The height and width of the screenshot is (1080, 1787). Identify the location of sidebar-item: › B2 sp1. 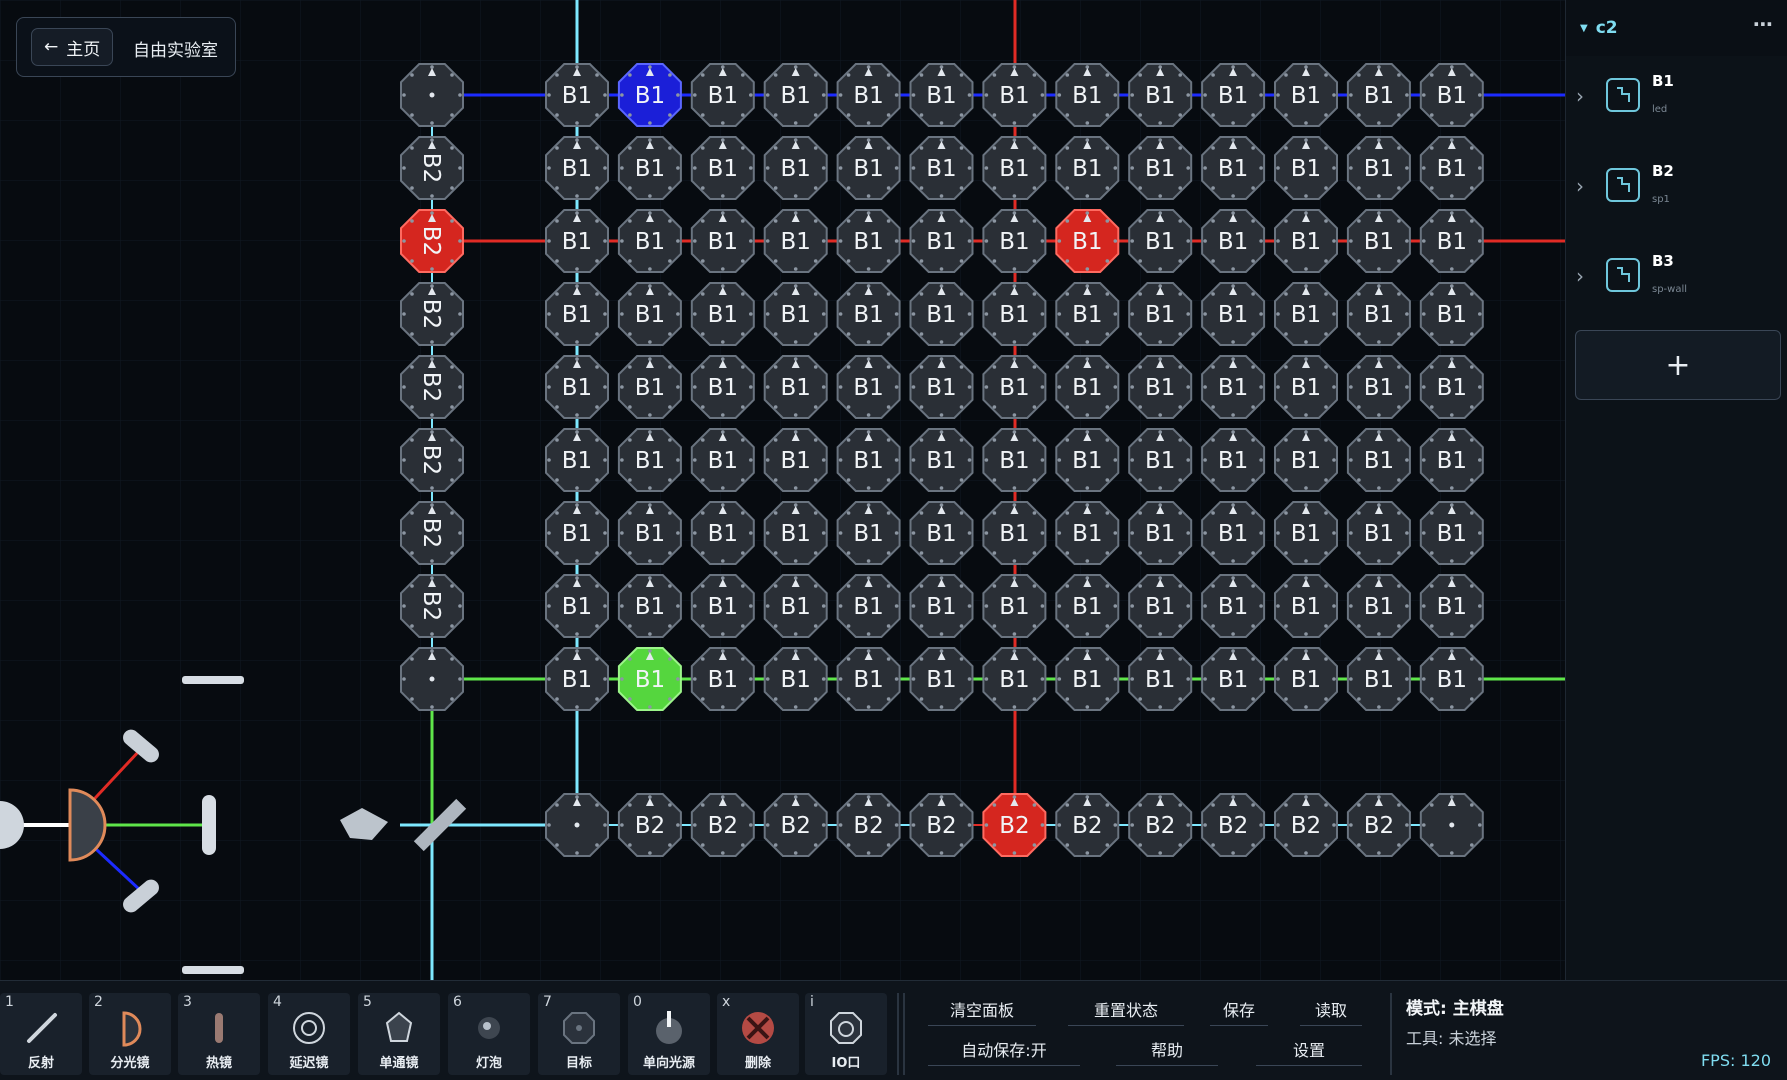
(1676, 191).